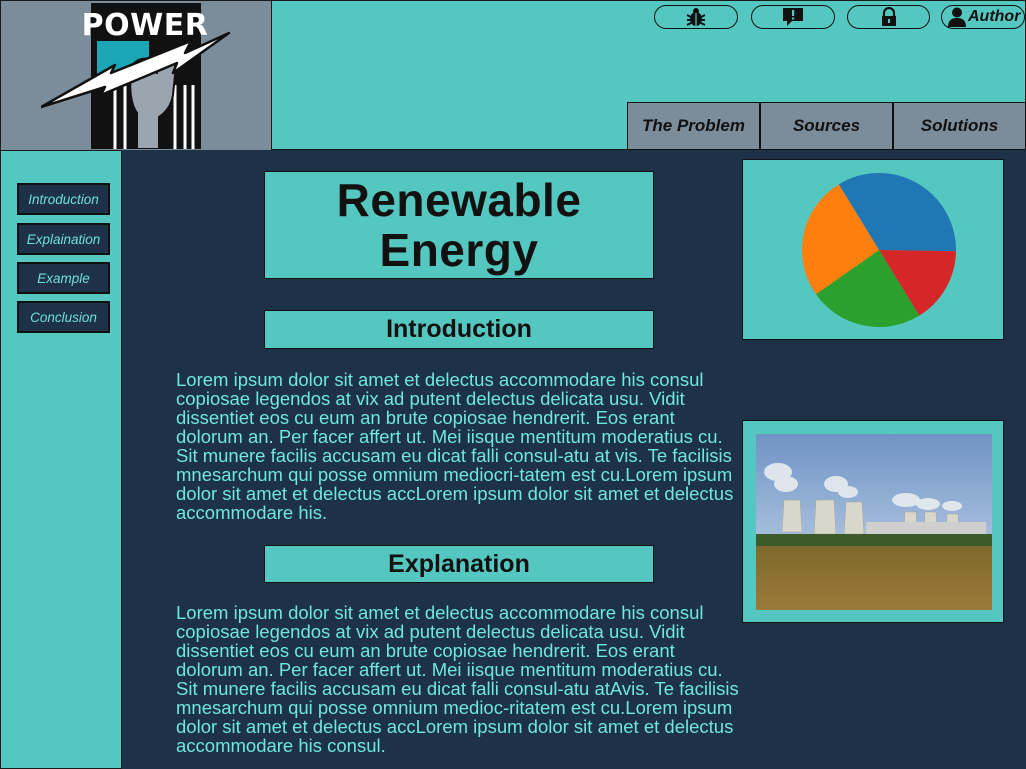 This screenshot has height=769, width=1026. I want to click on sidebar-item-label: Explaination, so click(63, 239).